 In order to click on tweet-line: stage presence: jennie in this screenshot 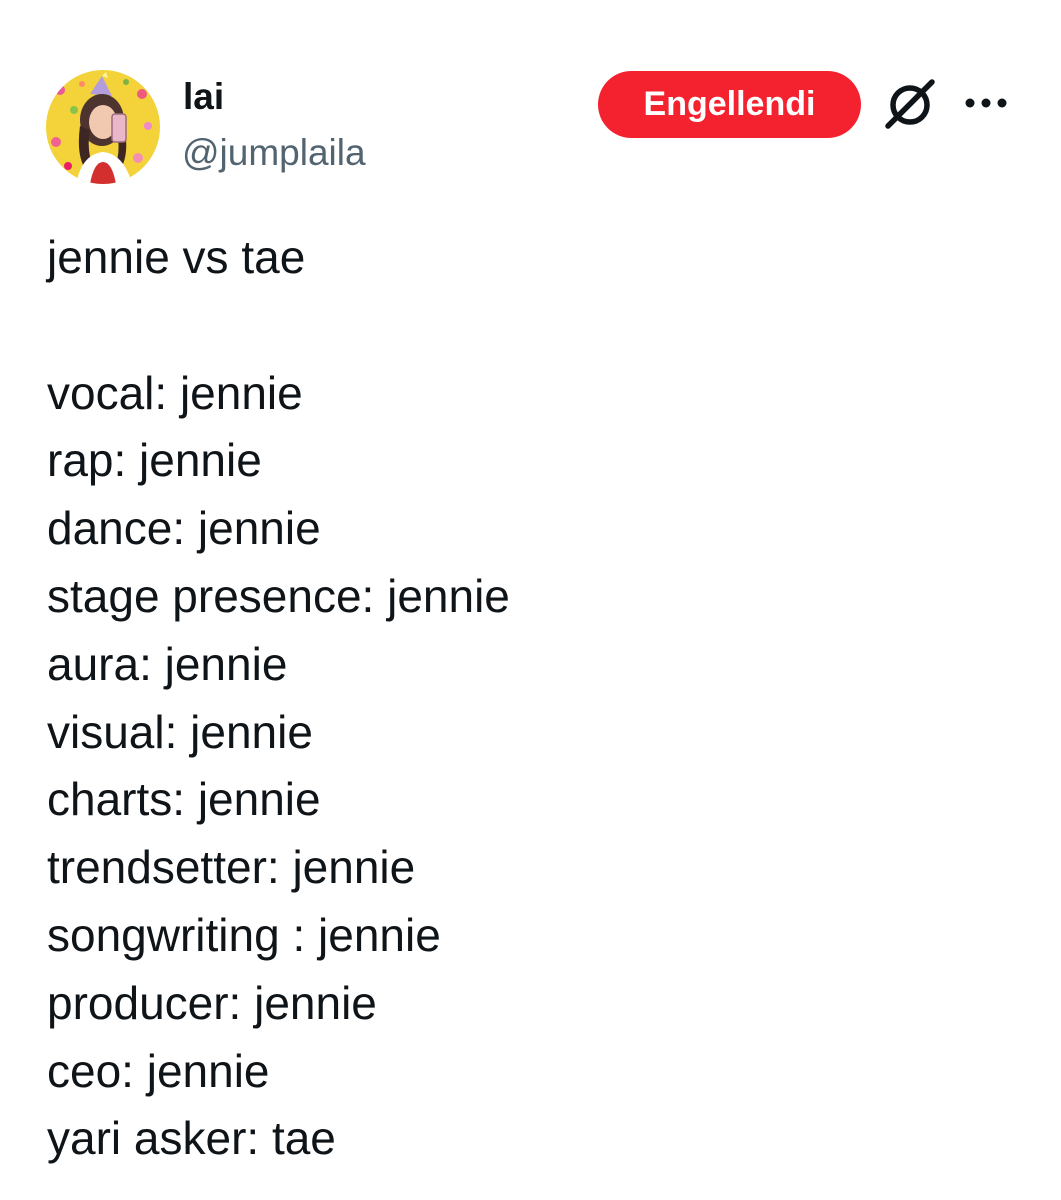, I will do `click(278, 595)`.